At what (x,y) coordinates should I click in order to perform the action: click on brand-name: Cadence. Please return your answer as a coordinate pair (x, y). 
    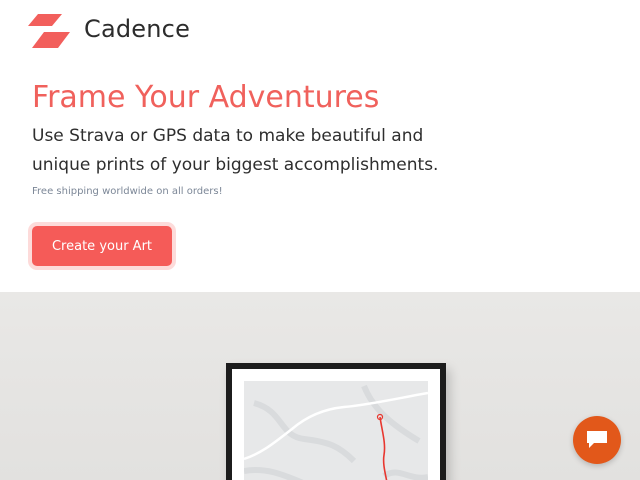
    Looking at the image, I should click on (137, 29).